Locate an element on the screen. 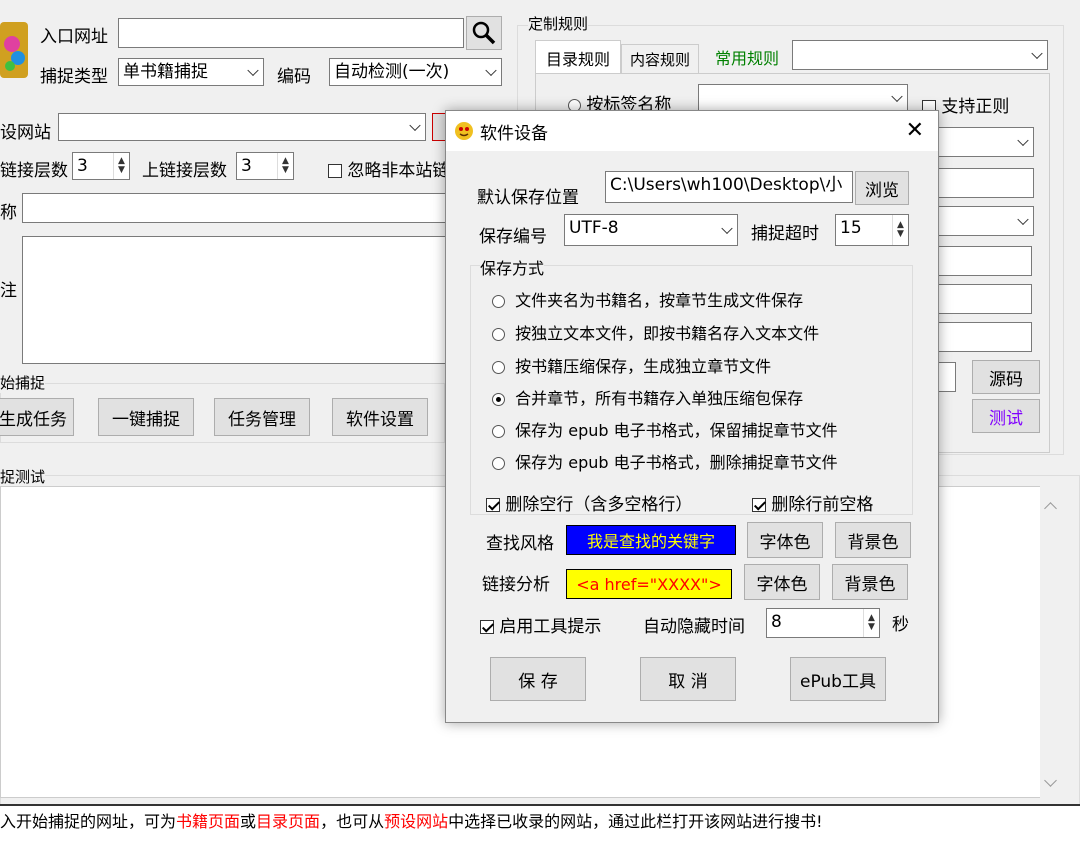  save-mode-radio-5: 保存为 epub 电子书格式，保留捕捉章节文件 is located at coordinates (665, 429).